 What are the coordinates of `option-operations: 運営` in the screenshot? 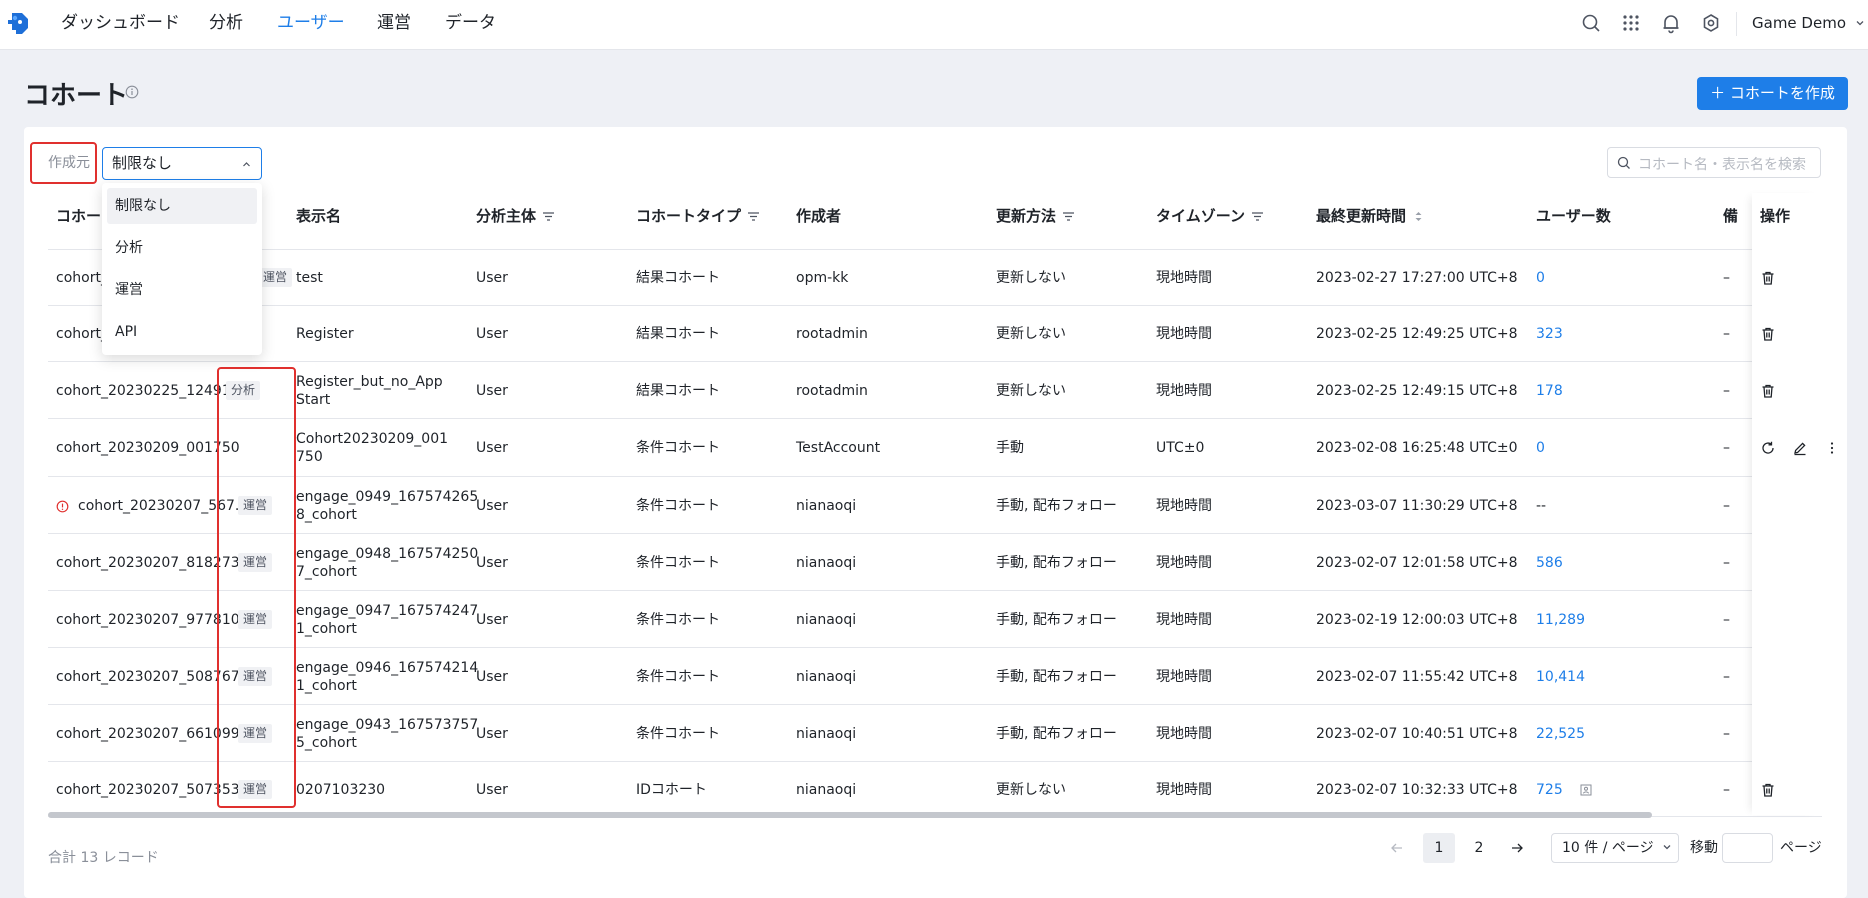 It's located at (182, 290).